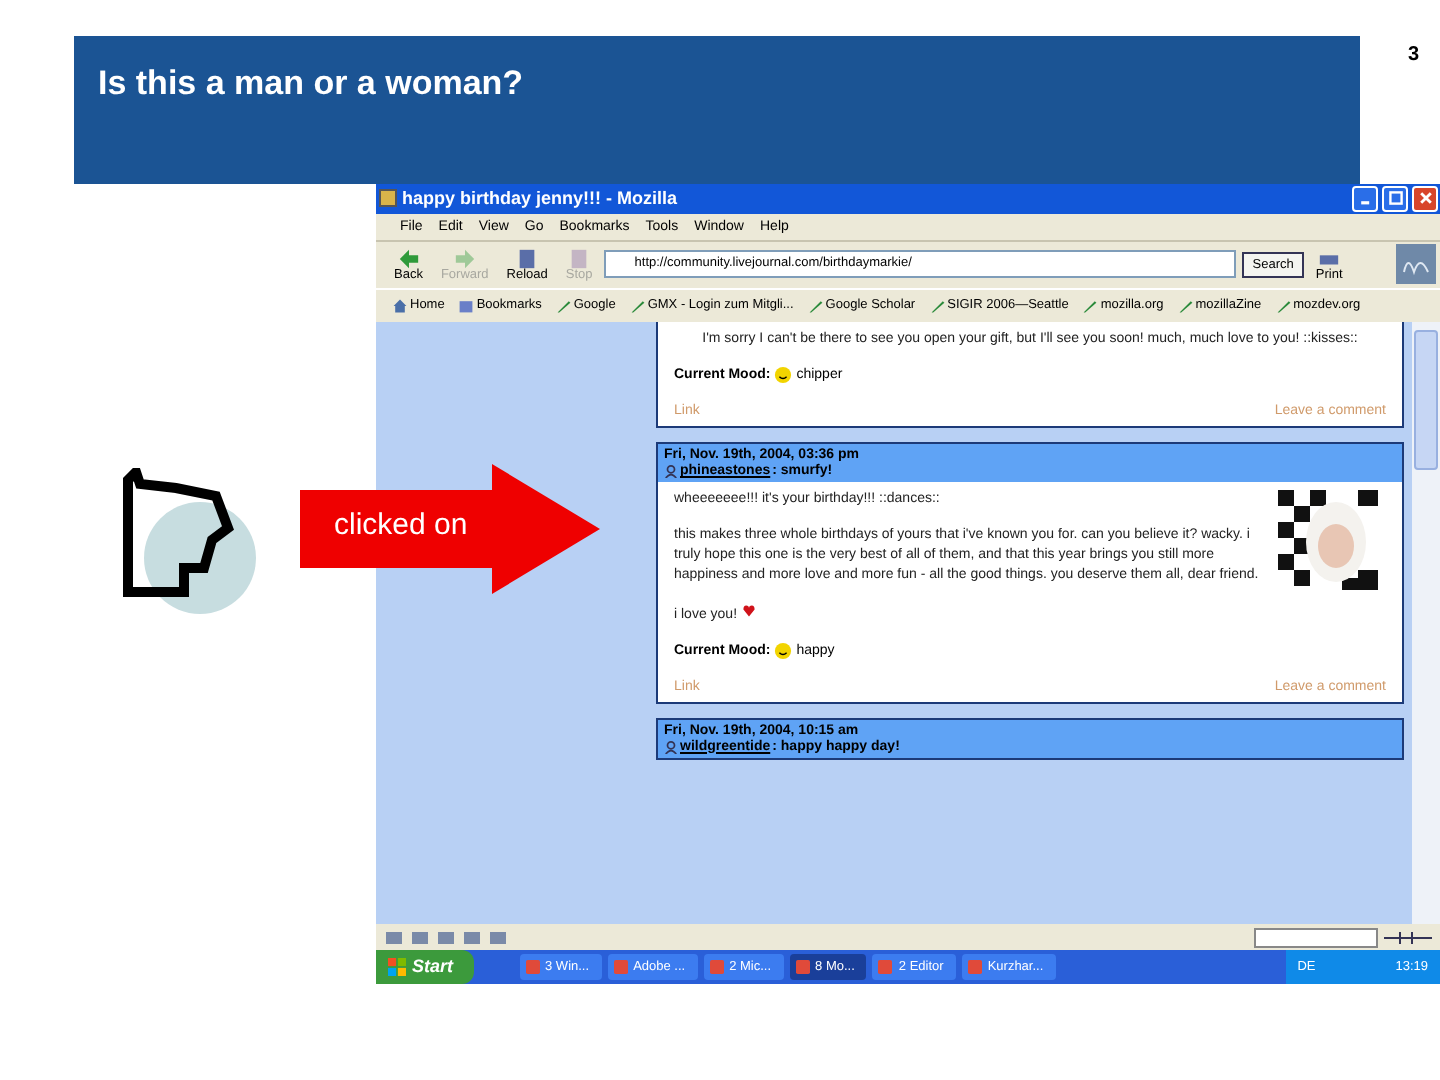  What do you see at coordinates (1414, 56) in the screenshot?
I see `page-number: 3` at bounding box center [1414, 56].